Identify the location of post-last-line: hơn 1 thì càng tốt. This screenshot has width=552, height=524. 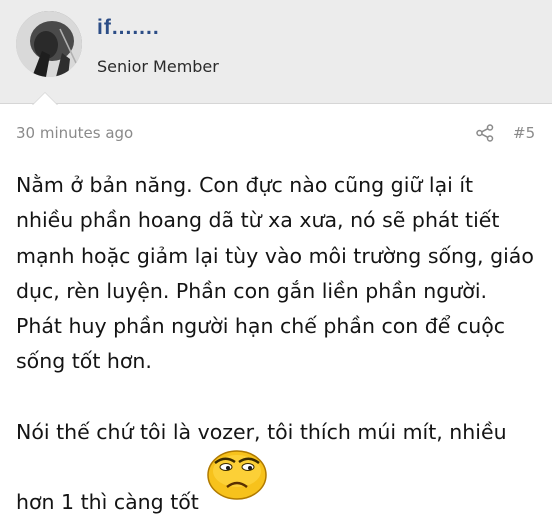
(276, 487).